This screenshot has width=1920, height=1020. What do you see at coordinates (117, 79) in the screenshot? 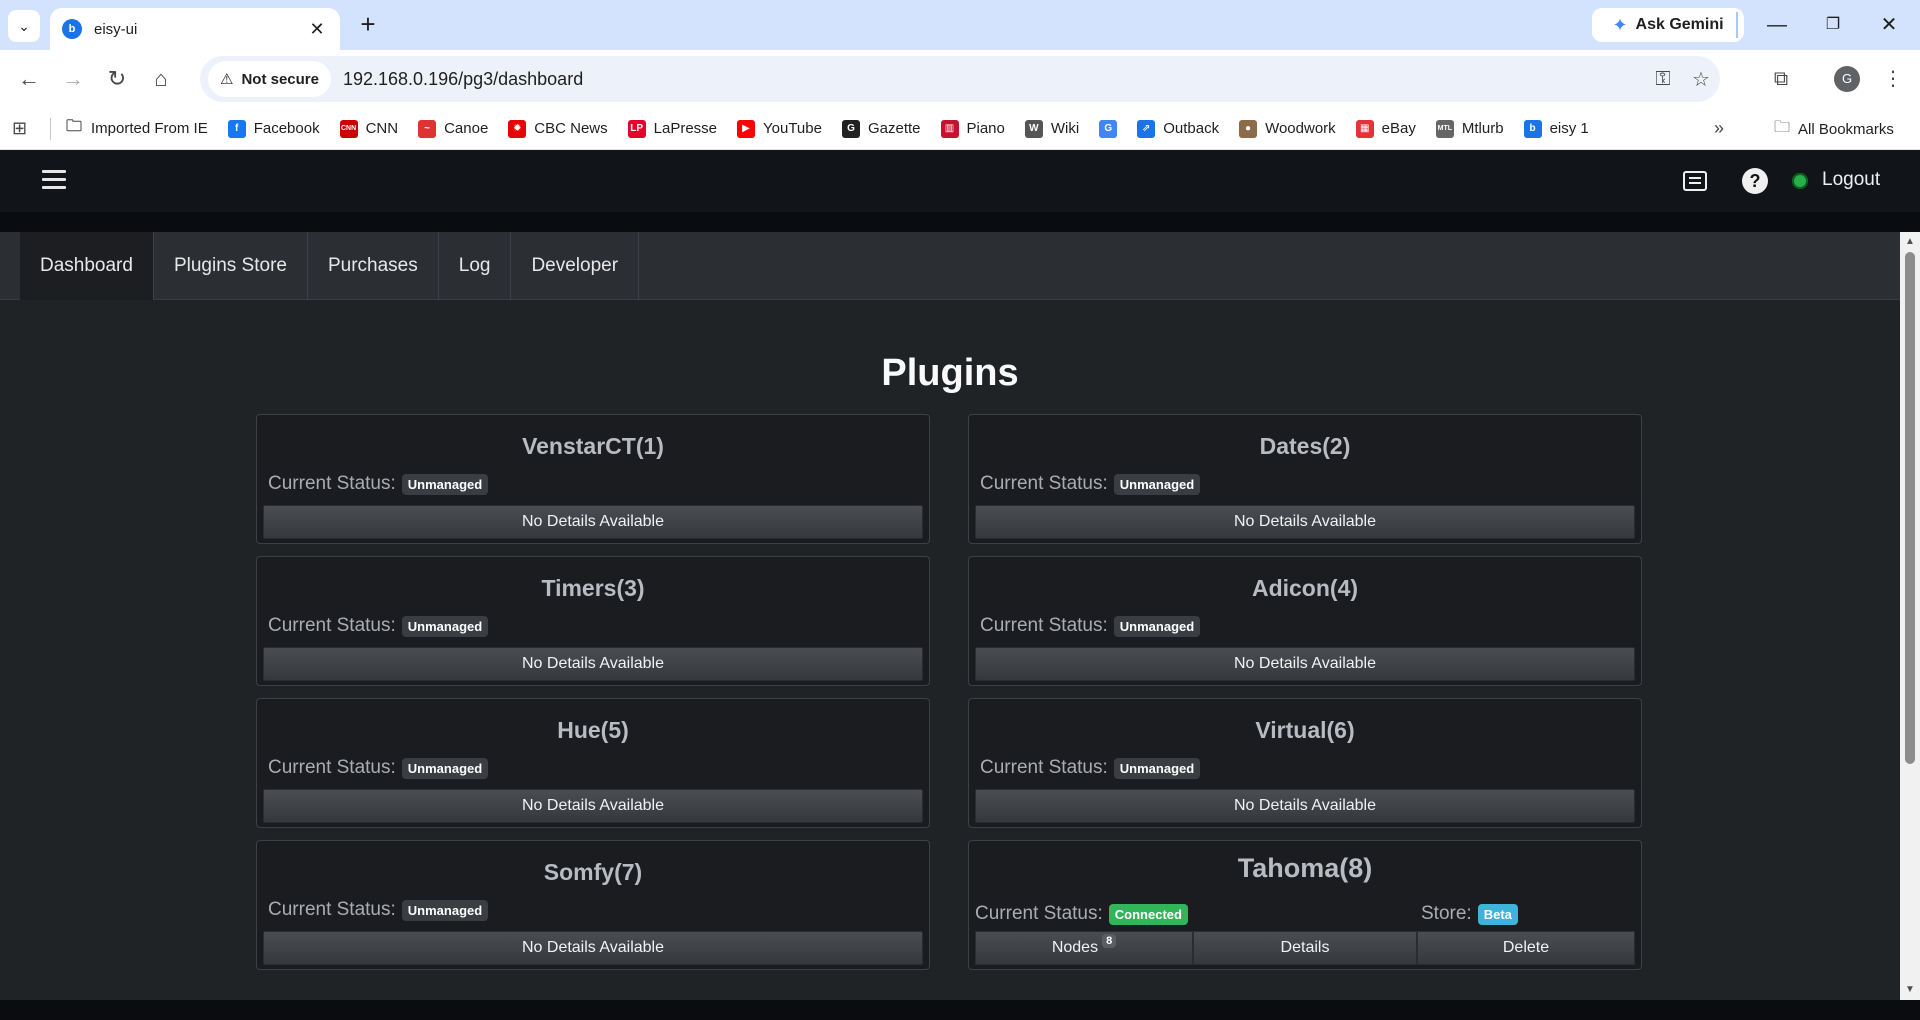
I see `reload-icon: ↻` at bounding box center [117, 79].